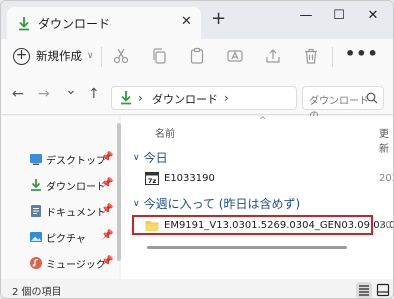 The image size is (394, 299). Describe the element at coordinates (372, 98) in the screenshot. I see `search-icon` at that location.